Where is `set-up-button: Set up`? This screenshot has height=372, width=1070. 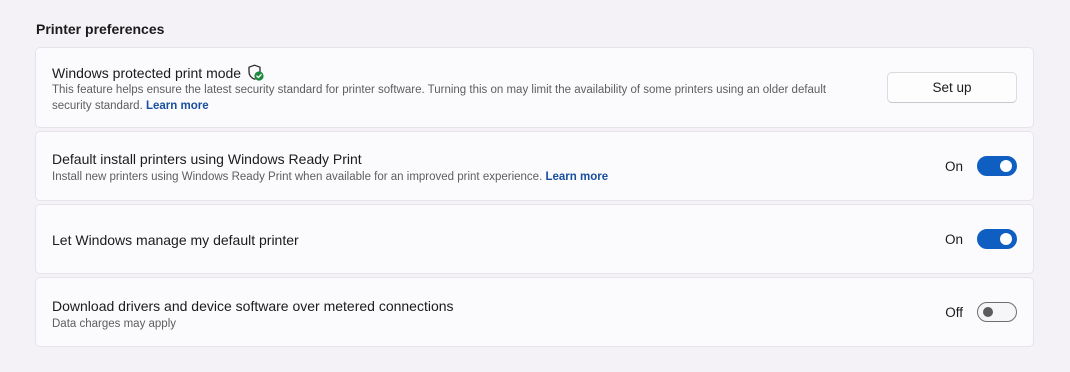 set-up-button: Set up is located at coordinates (952, 87).